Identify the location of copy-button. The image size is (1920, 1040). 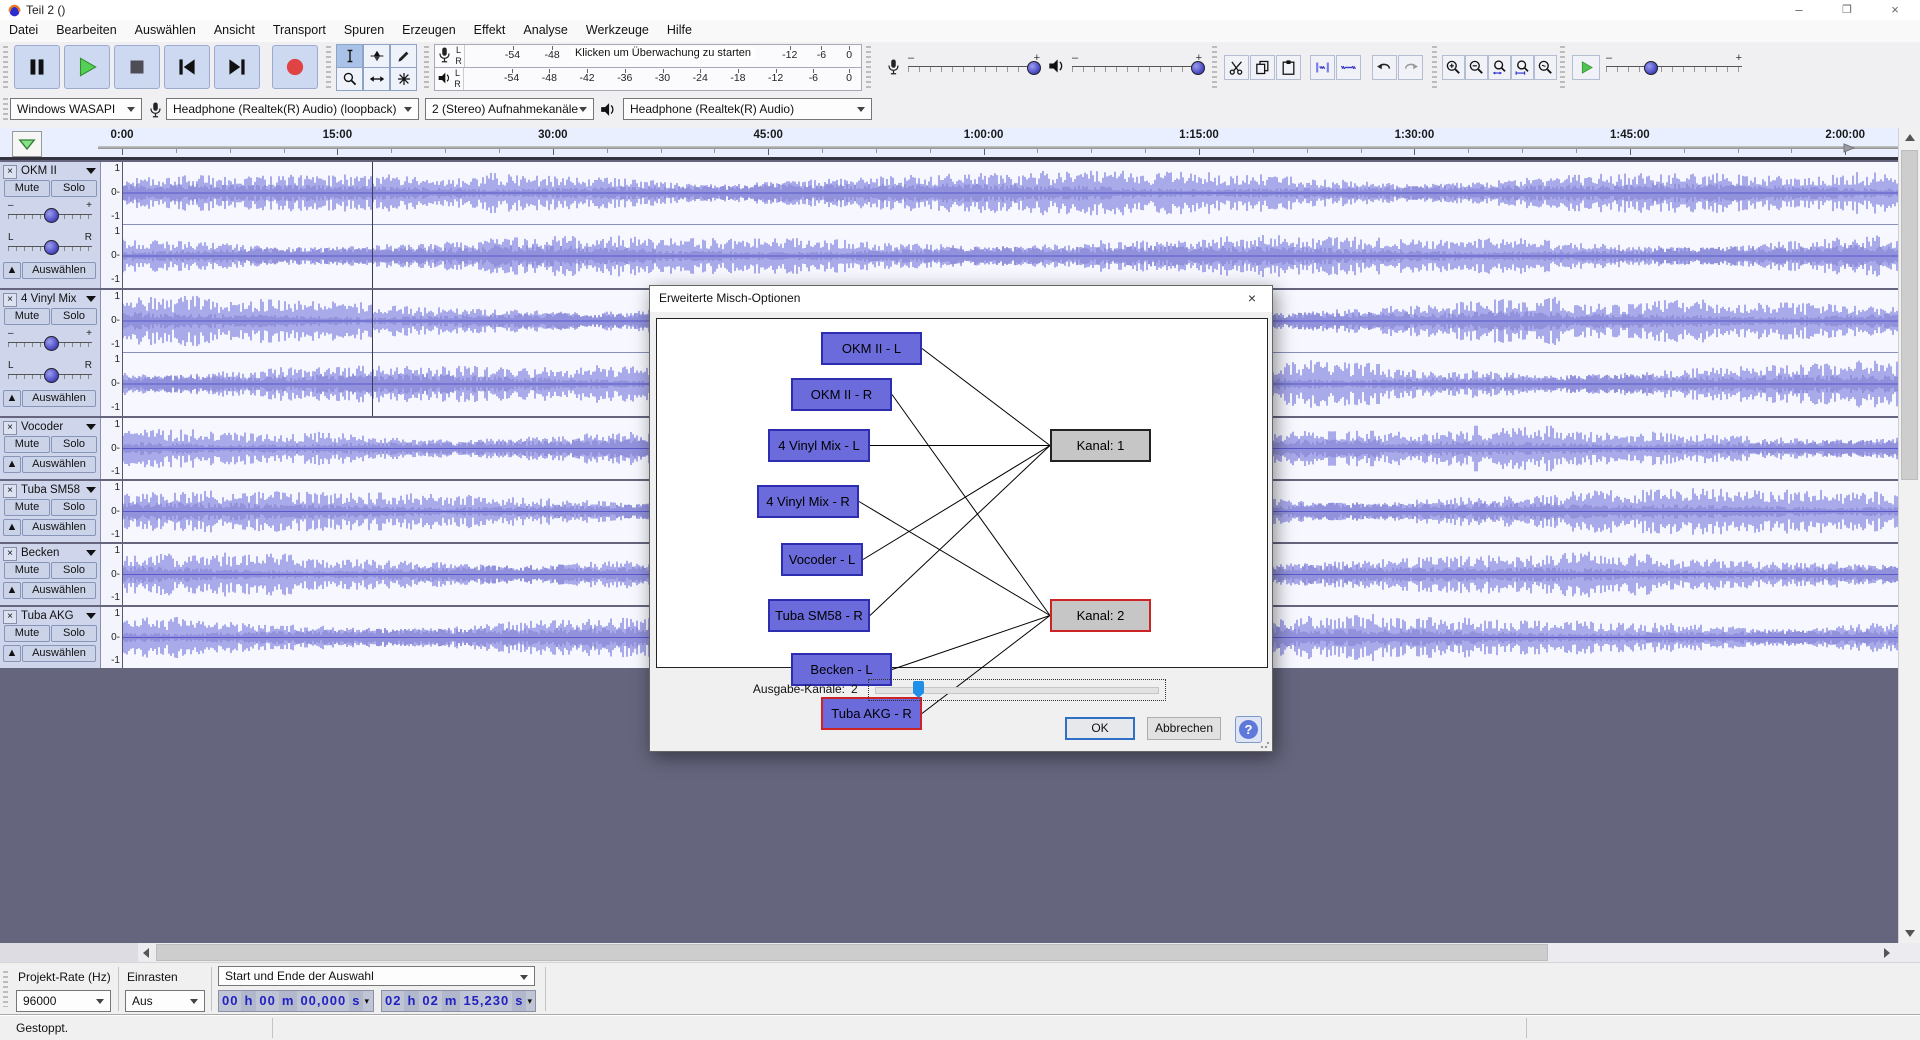
(1262, 67).